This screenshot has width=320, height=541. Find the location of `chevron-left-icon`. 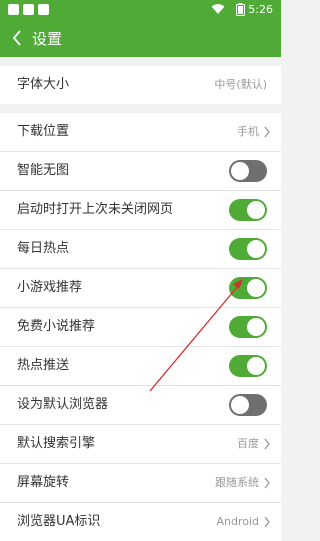

chevron-left-icon is located at coordinates (16, 38).